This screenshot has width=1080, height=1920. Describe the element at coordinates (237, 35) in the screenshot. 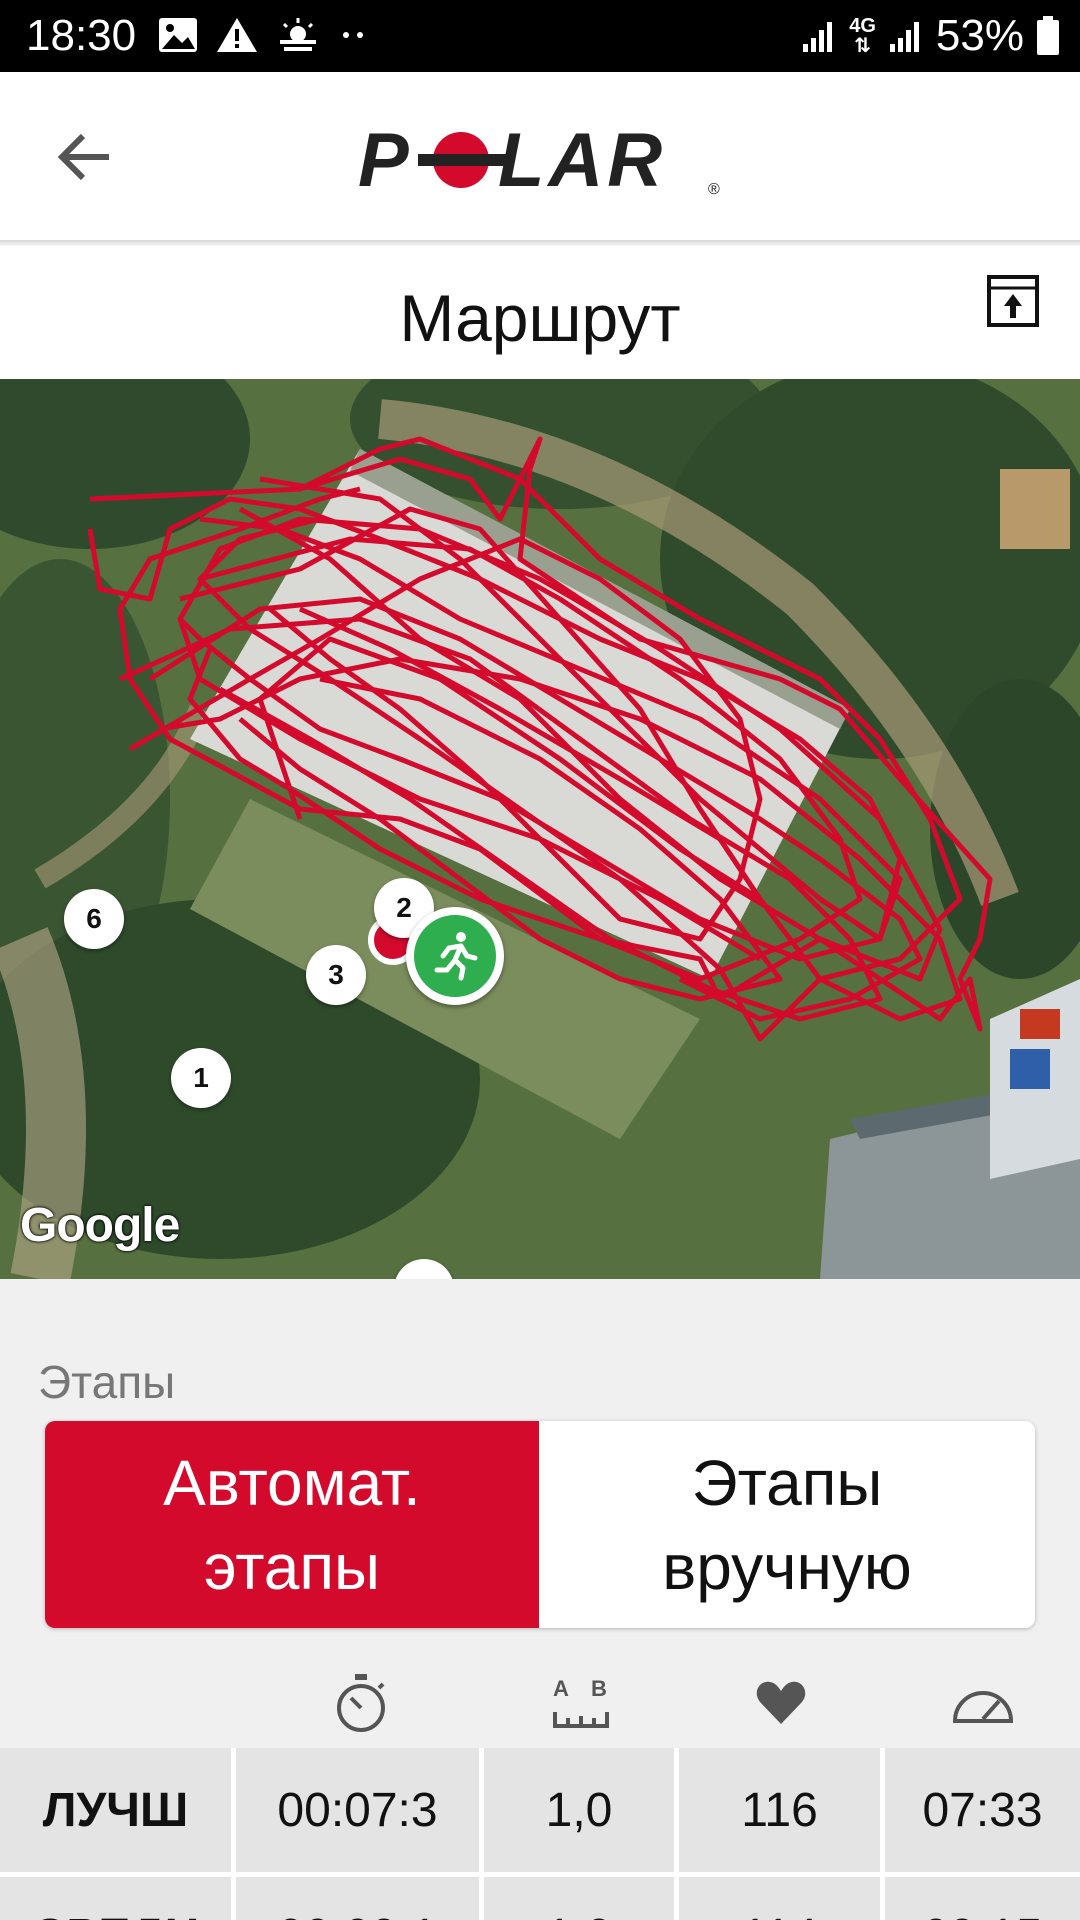

I see `warning-icon` at that location.